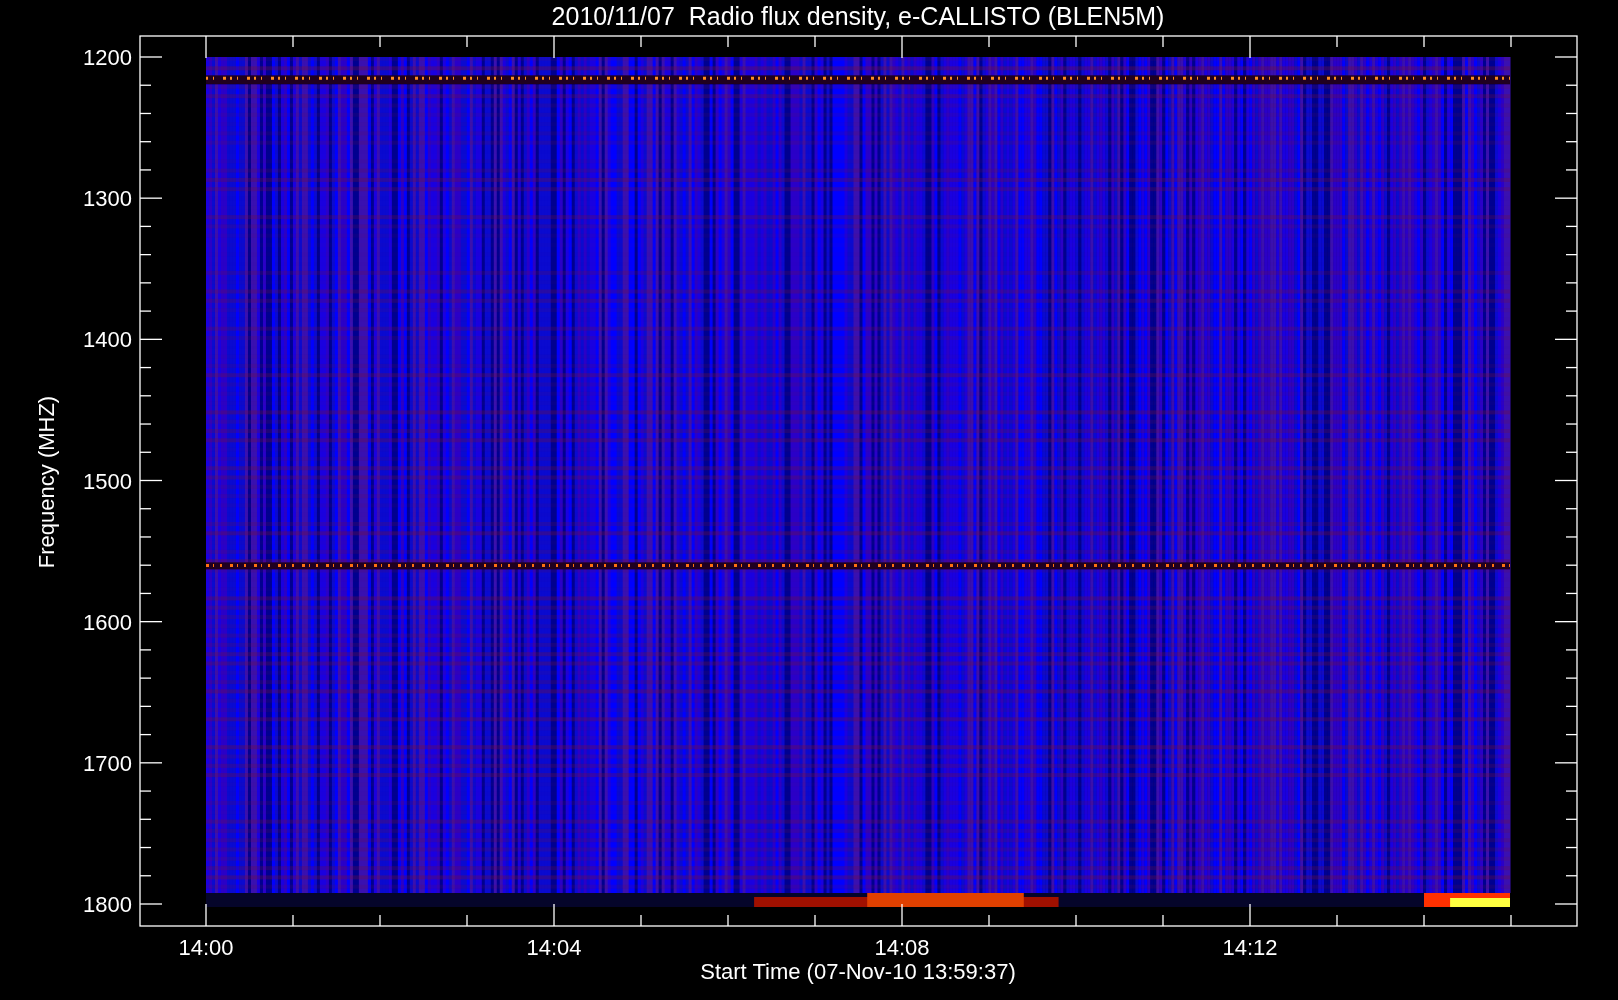 This screenshot has width=1618, height=1000. I want to click on x-tick-label: 14:00, so click(206, 947).